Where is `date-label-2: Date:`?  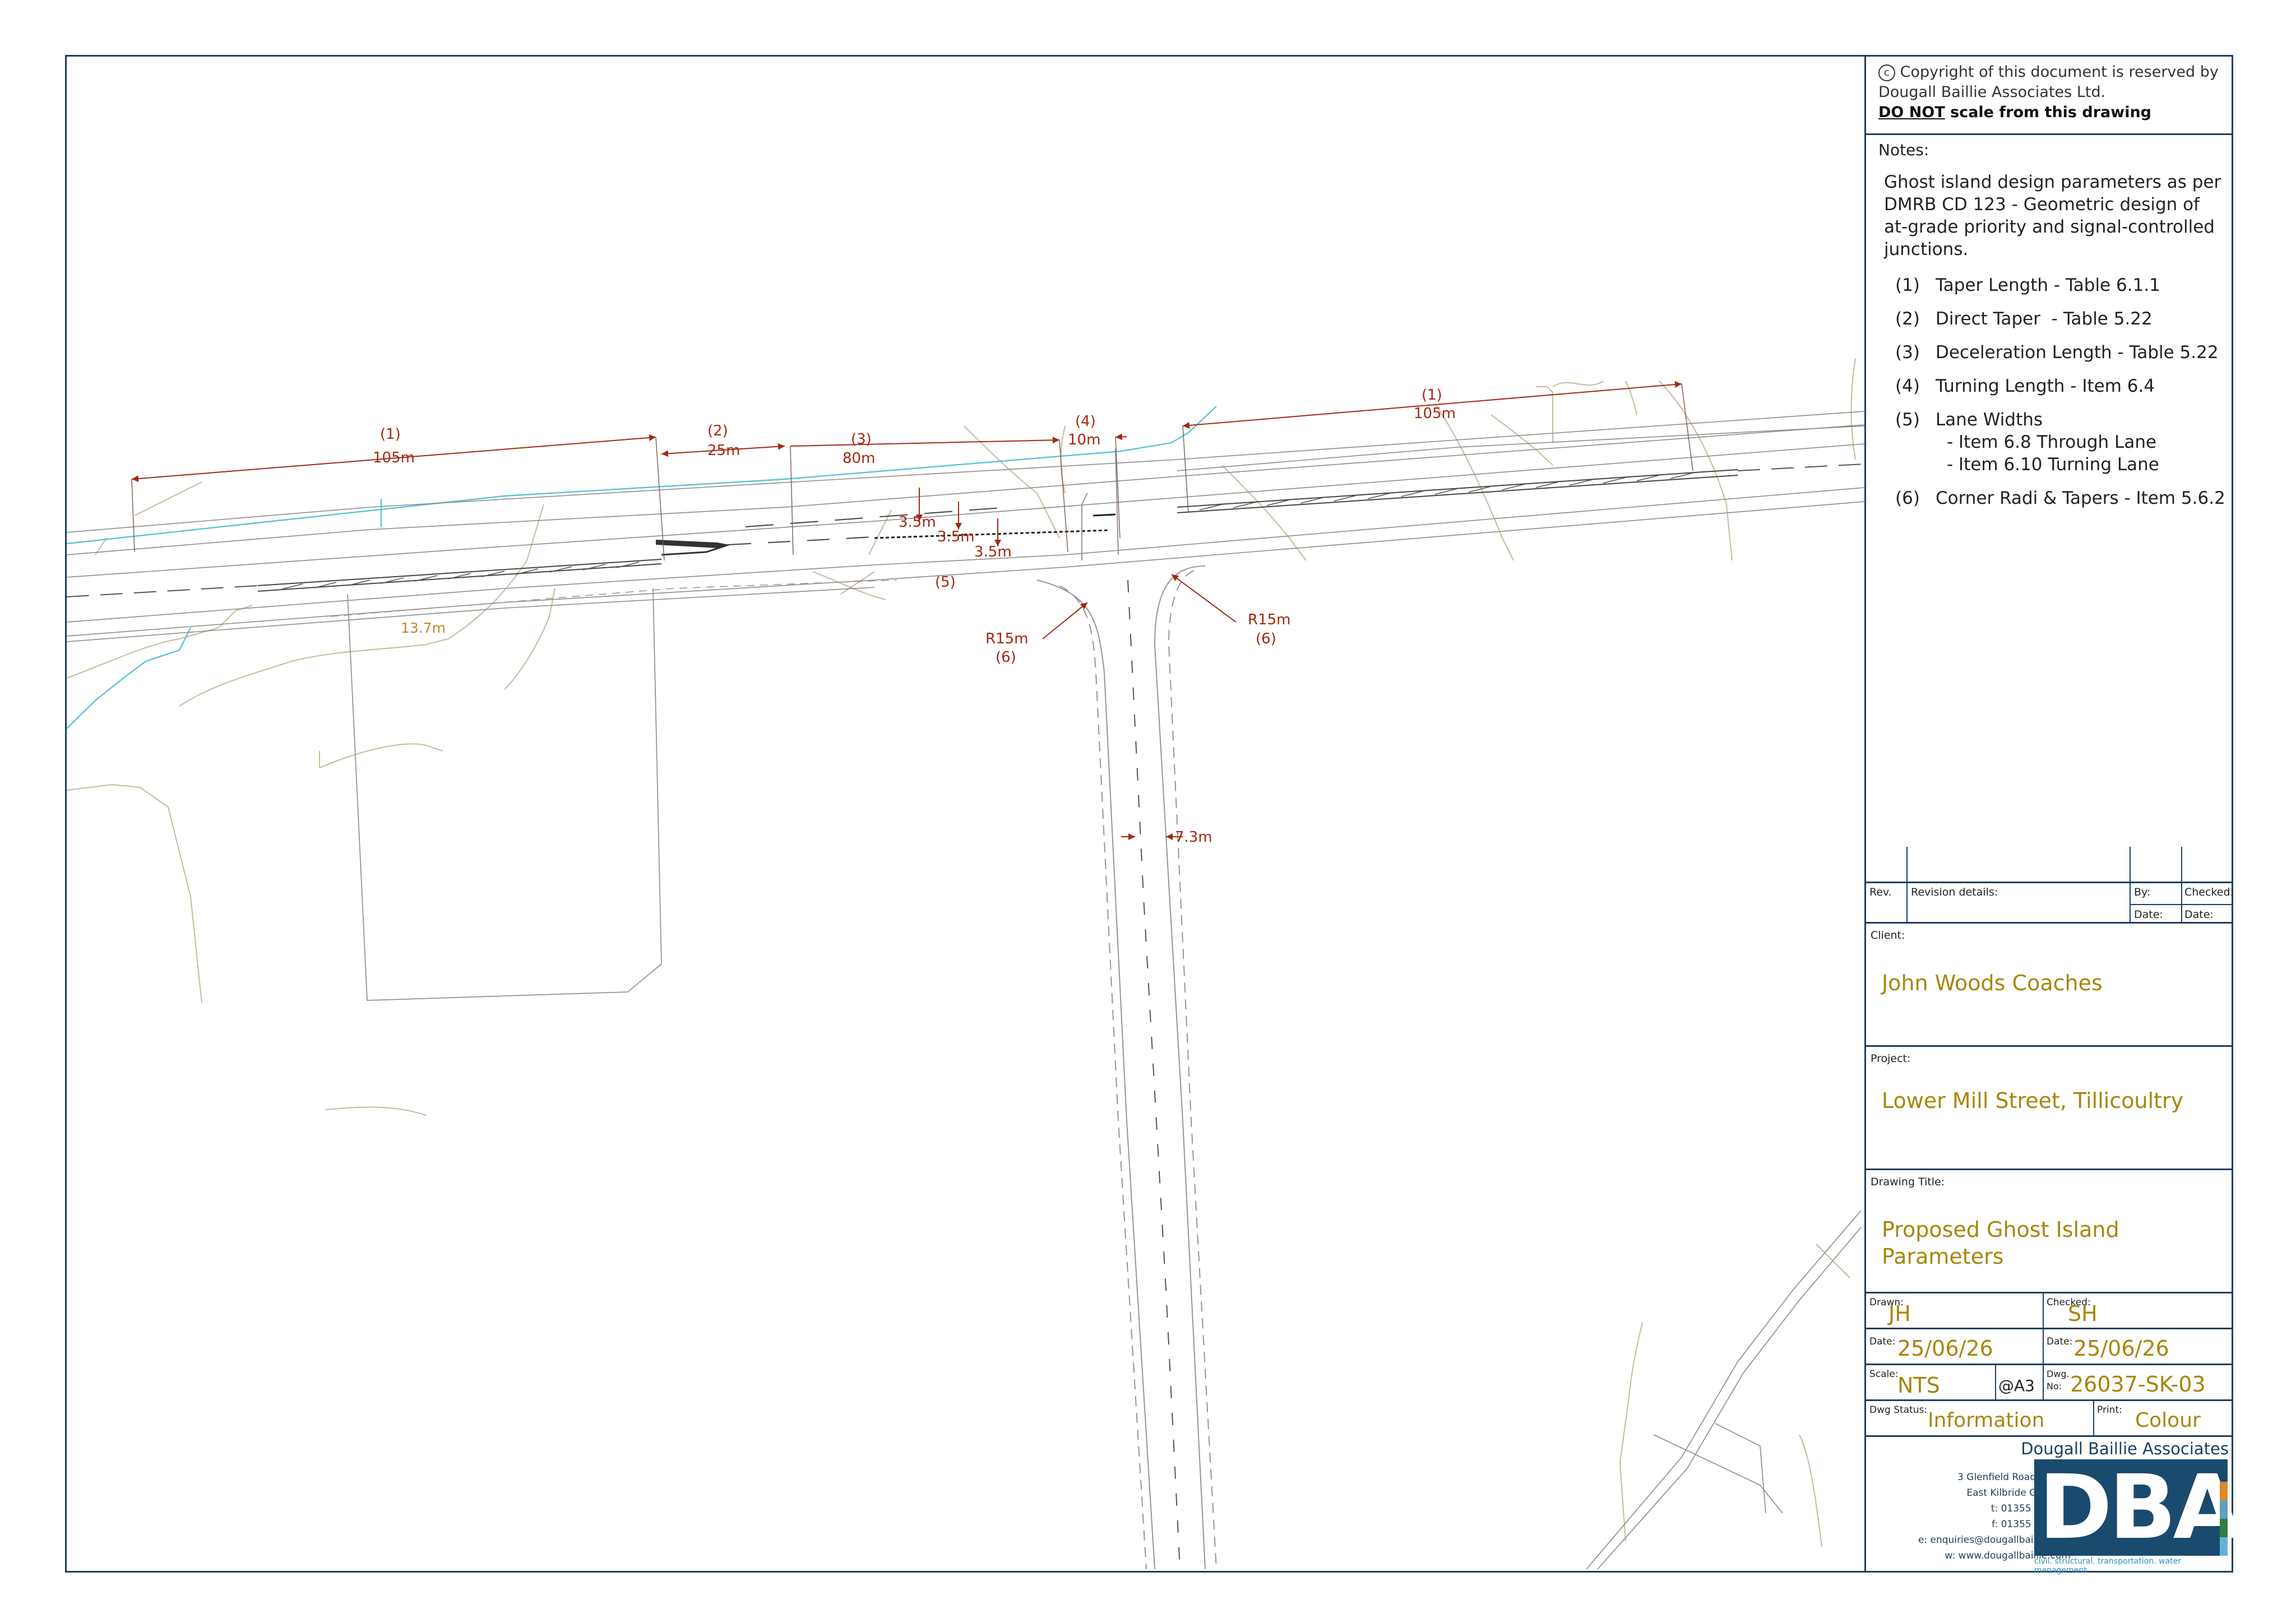 date-label-2: Date: is located at coordinates (2060, 1342).